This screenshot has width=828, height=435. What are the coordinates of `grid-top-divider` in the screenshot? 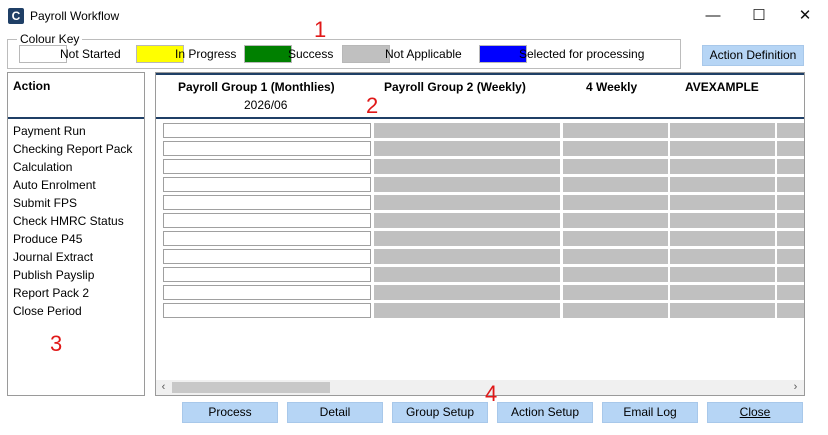 It's located at (480, 74).